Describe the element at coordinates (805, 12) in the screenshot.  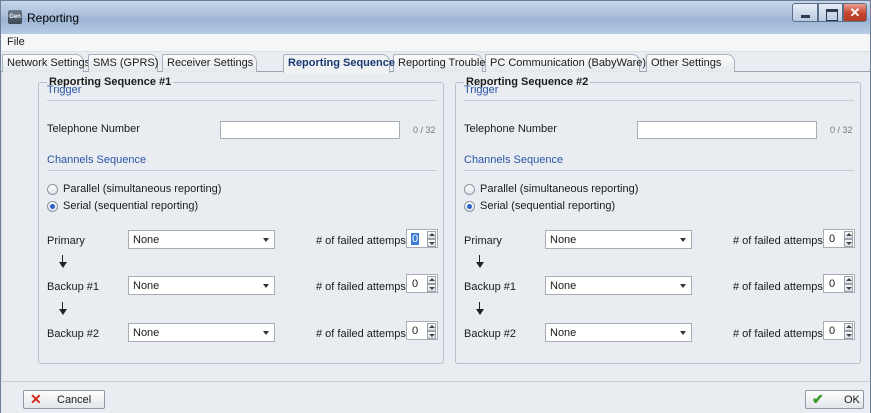
I see `minimize-button` at that location.